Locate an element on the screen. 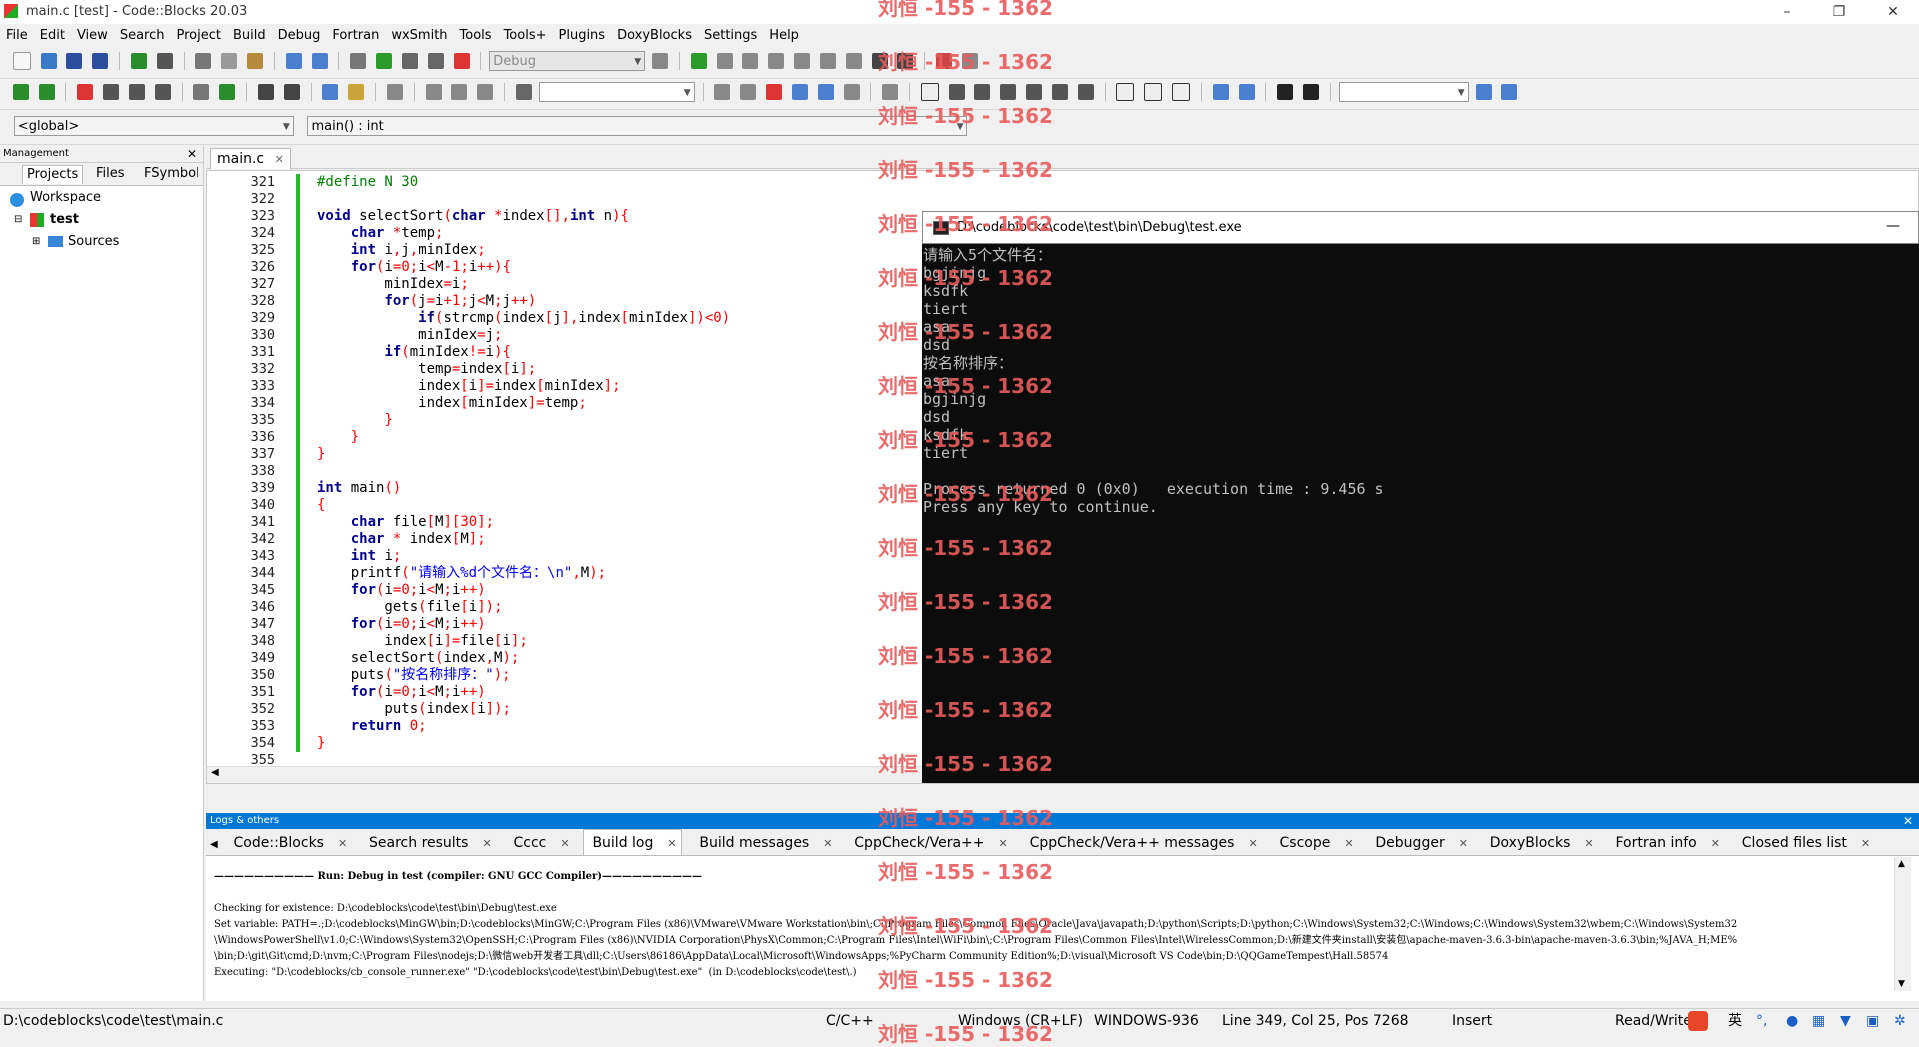 The width and height of the screenshot is (1919, 1047). code-line: int main() is located at coordinates (523, 488).